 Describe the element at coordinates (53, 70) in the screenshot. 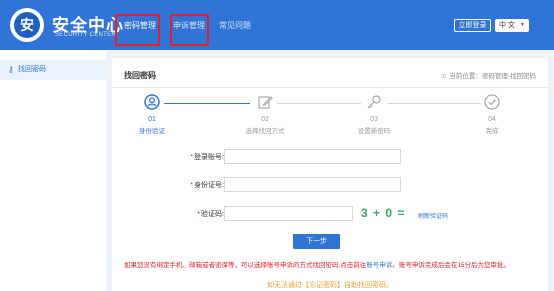

I see `sidebar-item-find-password: ⚷ 找回密码` at that location.